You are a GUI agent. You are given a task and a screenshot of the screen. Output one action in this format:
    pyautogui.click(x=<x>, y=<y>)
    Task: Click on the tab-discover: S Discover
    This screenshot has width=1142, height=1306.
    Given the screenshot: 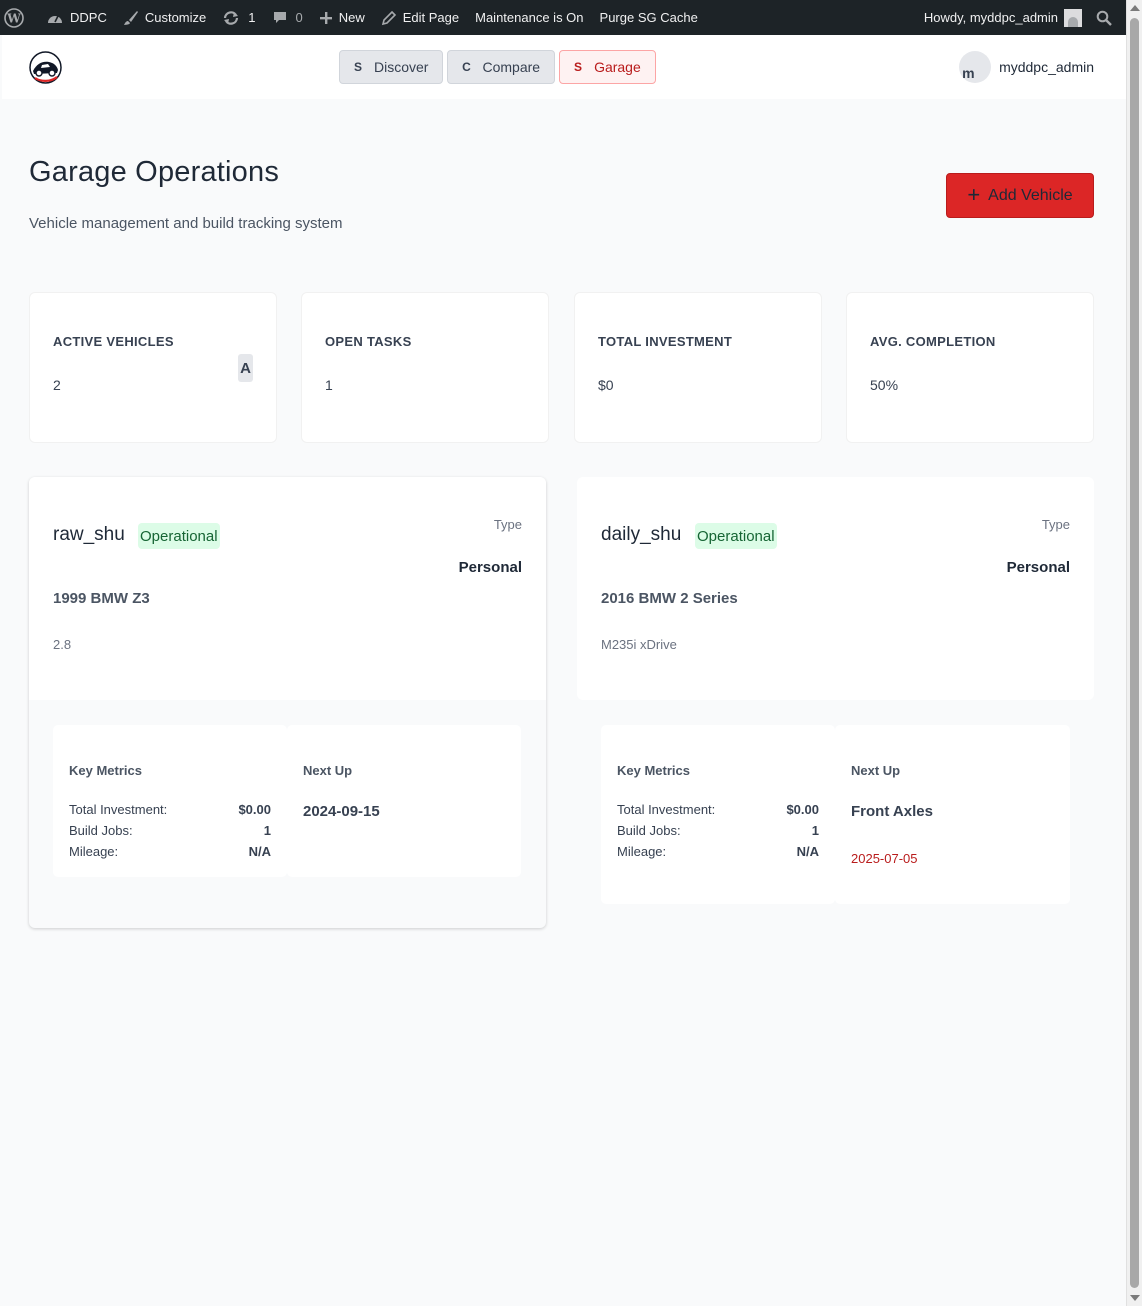 What is the action you would take?
    pyautogui.click(x=391, y=67)
    